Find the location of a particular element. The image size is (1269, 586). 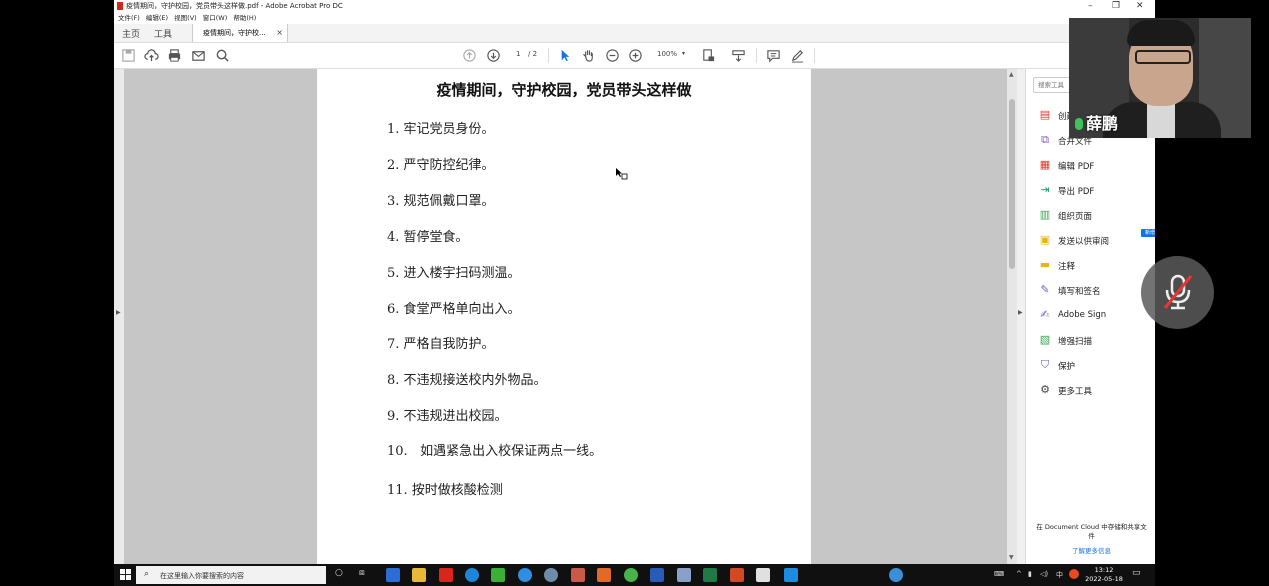

tool-organize-pages: ▥ 组织页面 is located at coordinates (1095, 216).